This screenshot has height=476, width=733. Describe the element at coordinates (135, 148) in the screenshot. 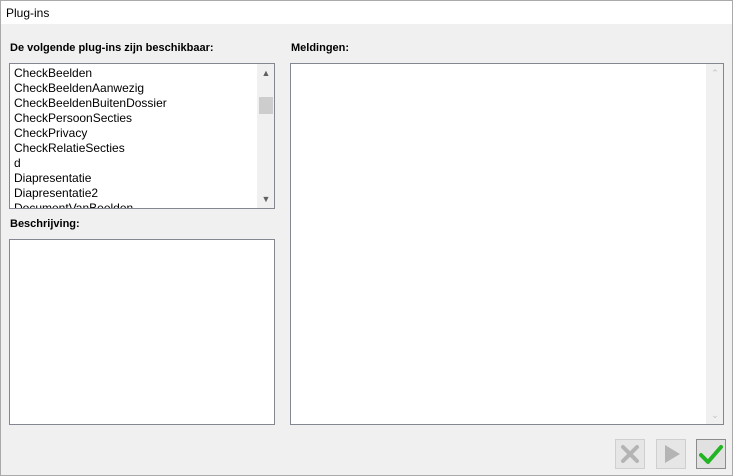

I see `list-item: CheckRelatieSecties` at that location.